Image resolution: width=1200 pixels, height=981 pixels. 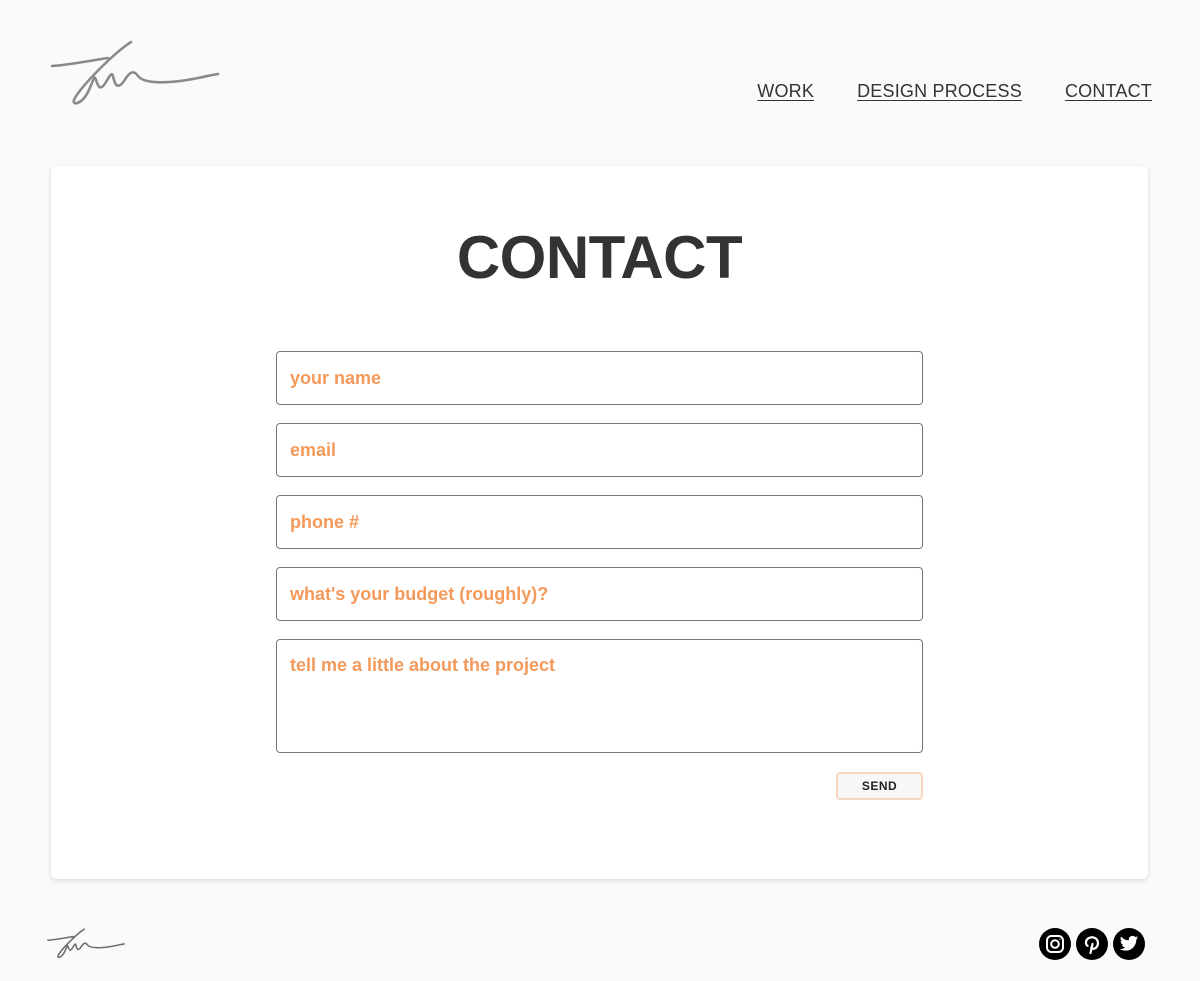 What do you see at coordinates (135, 72) in the screenshot?
I see `signature-logo` at bounding box center [135, 72].